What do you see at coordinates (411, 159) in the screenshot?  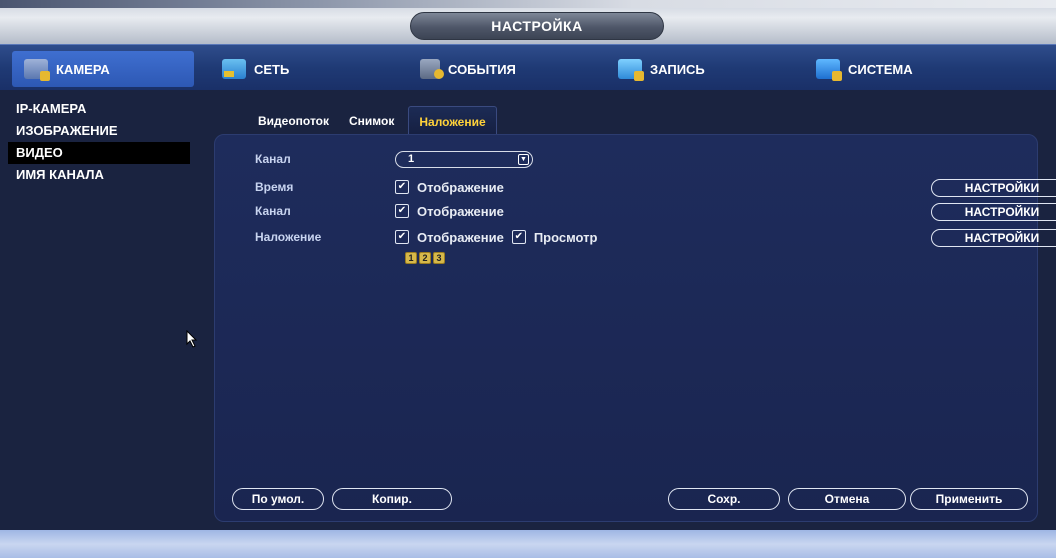 I see `channel-select-value: 1` at bounding box center [411, 159].